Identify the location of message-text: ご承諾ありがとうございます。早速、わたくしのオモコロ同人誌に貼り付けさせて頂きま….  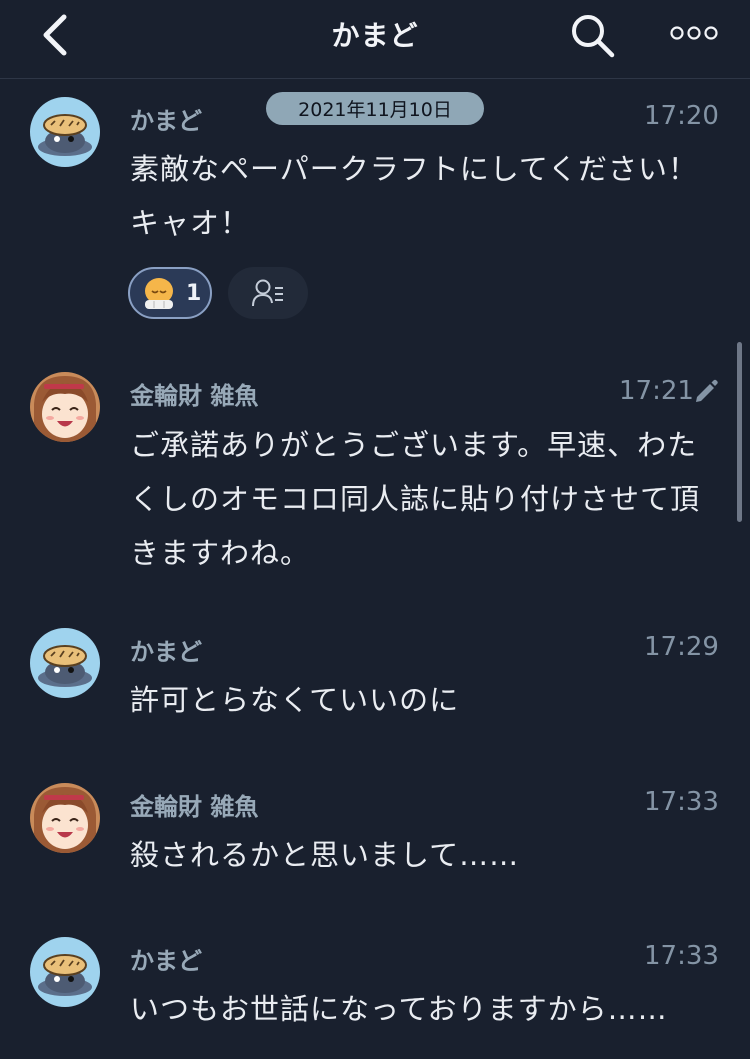
(415, 499).